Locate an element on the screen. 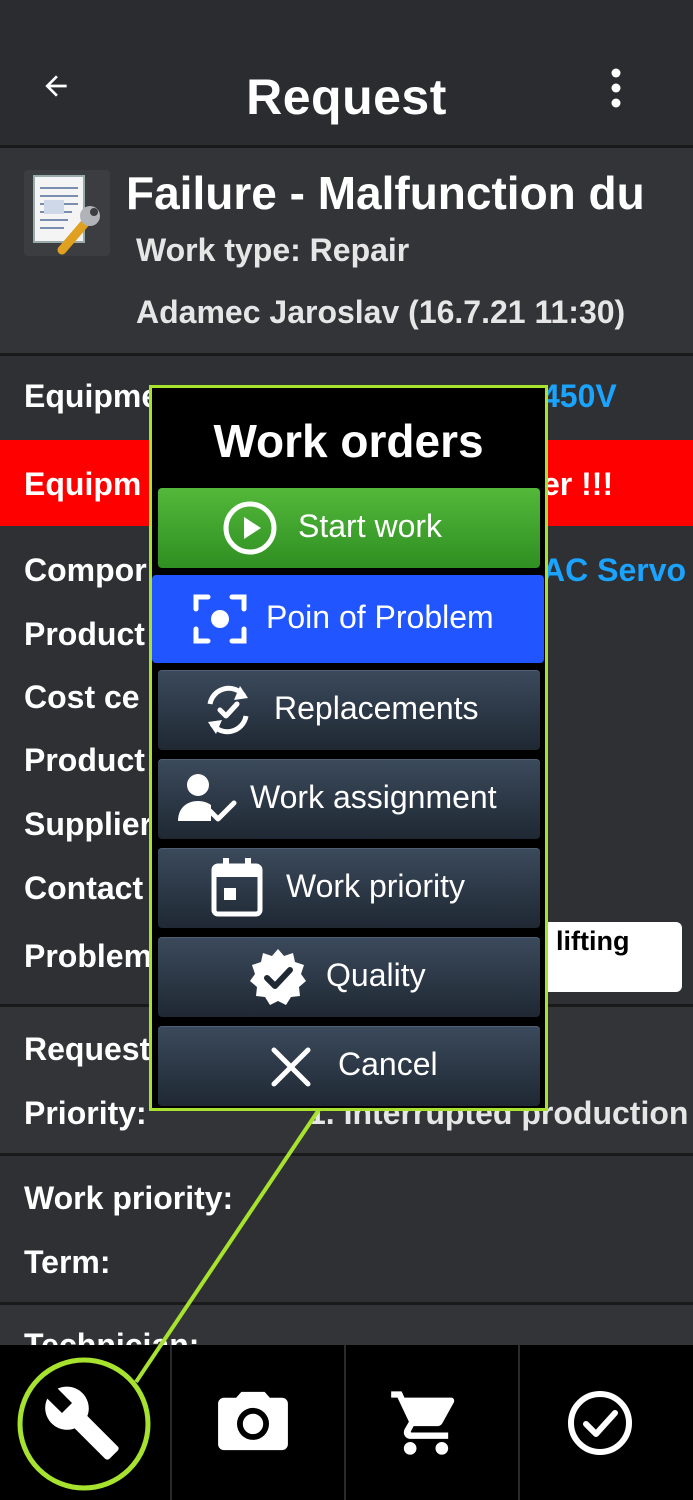 The height and width of the screenshot is (1500, 693). dialog-title: Work orders is located at coordinates (348, 441).